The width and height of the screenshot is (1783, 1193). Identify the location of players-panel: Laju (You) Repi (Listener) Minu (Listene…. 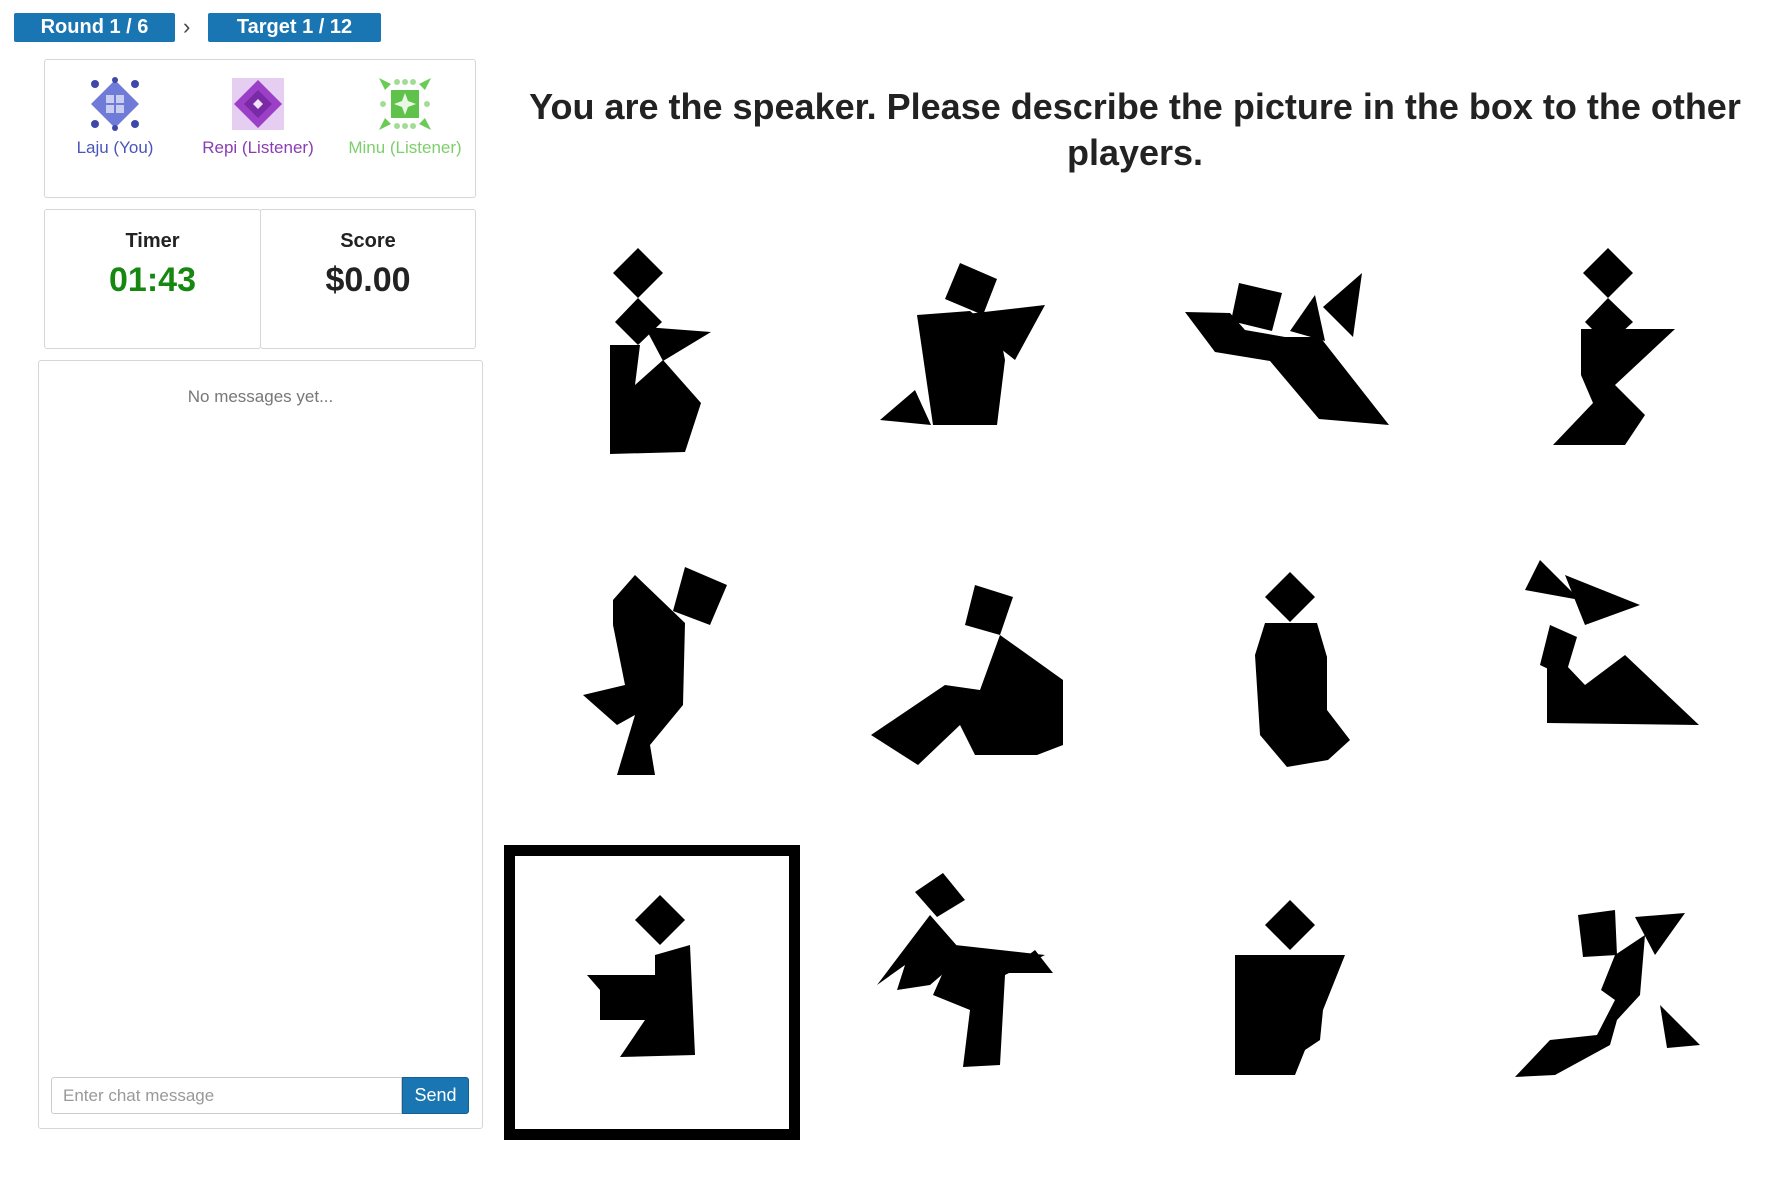
(260, 128).